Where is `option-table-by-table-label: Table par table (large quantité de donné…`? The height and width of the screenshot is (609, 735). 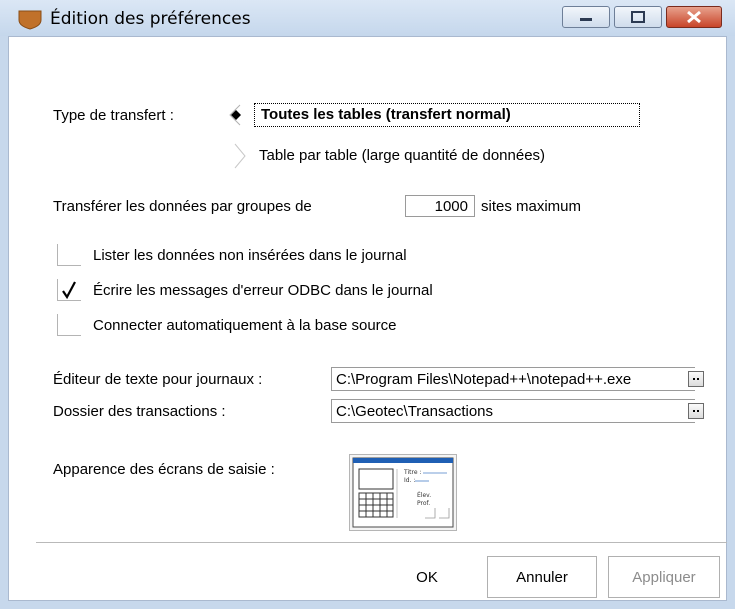
option-table-by-table-label: Table par table (large quantité de donné… is located at coordinates (402, 155).